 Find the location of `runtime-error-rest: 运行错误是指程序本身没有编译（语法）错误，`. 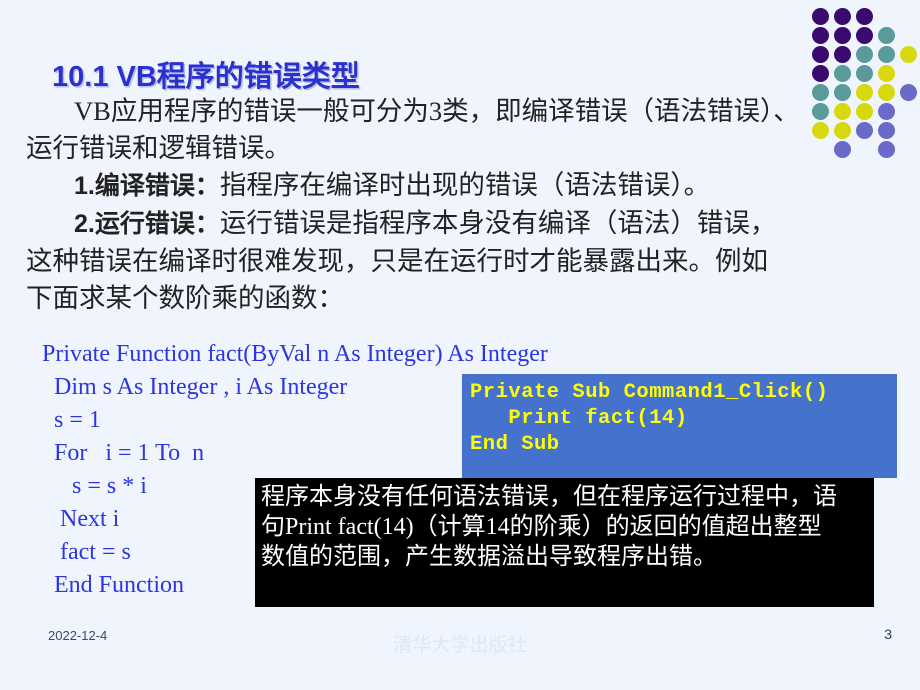

runtime-error-rest: 运行错误是指程序本身没有编译（语法）错误， is located at coordinates (498, 223).